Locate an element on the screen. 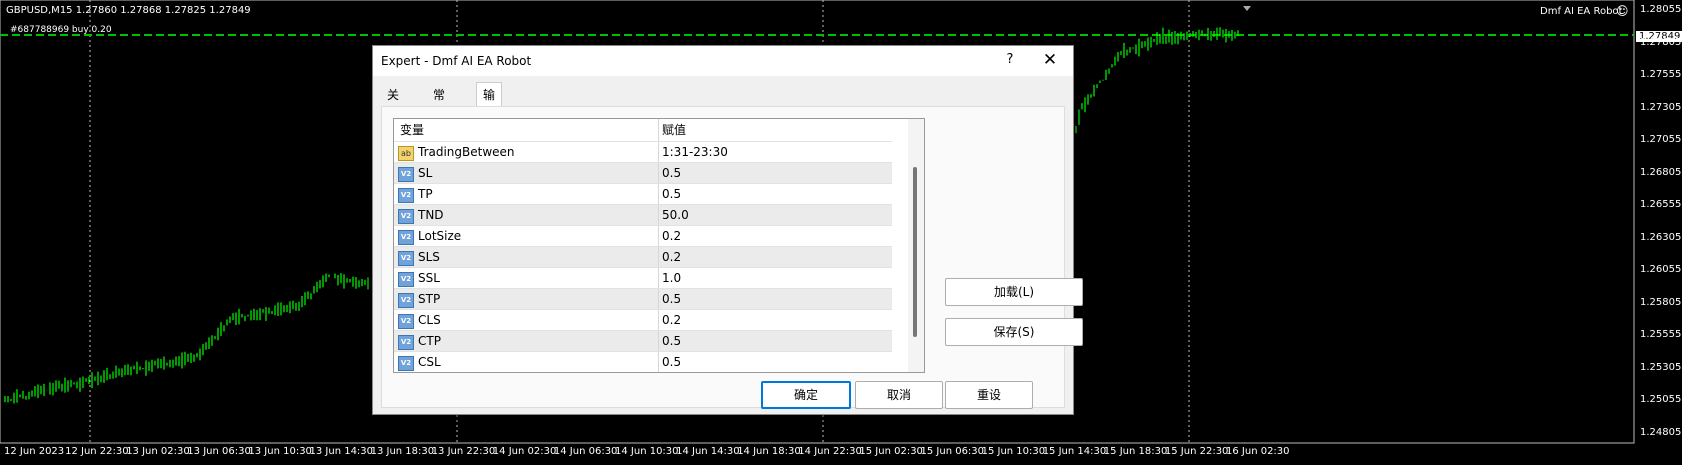 This screenshot has width=1682, height=465. time-axis-label: 12 Jun 22:30 is located at coordinates (97, 451).